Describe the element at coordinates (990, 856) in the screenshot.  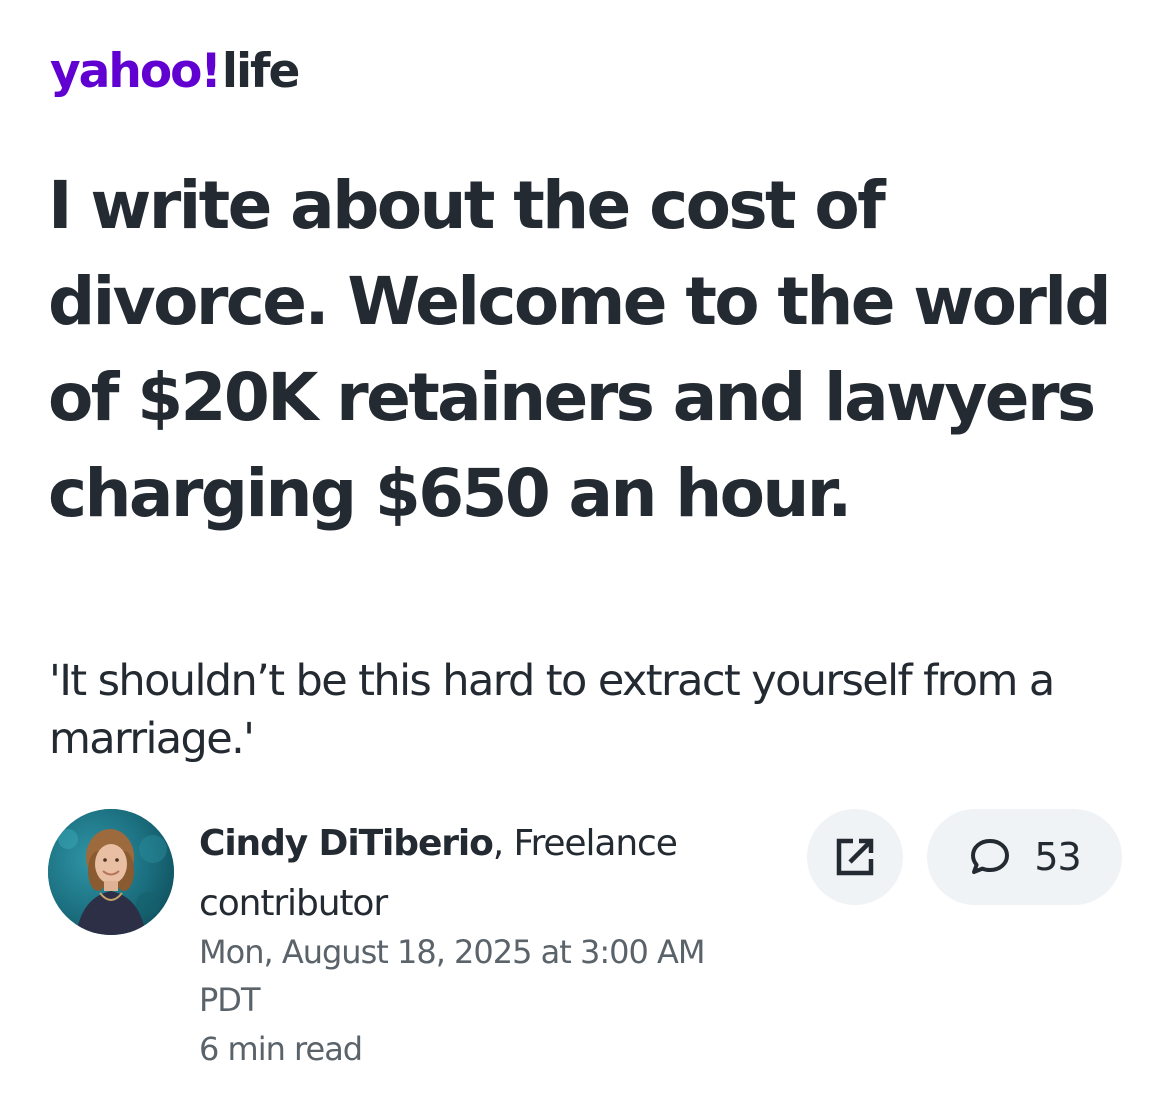
I see `speech-bubble-icon` at that location.